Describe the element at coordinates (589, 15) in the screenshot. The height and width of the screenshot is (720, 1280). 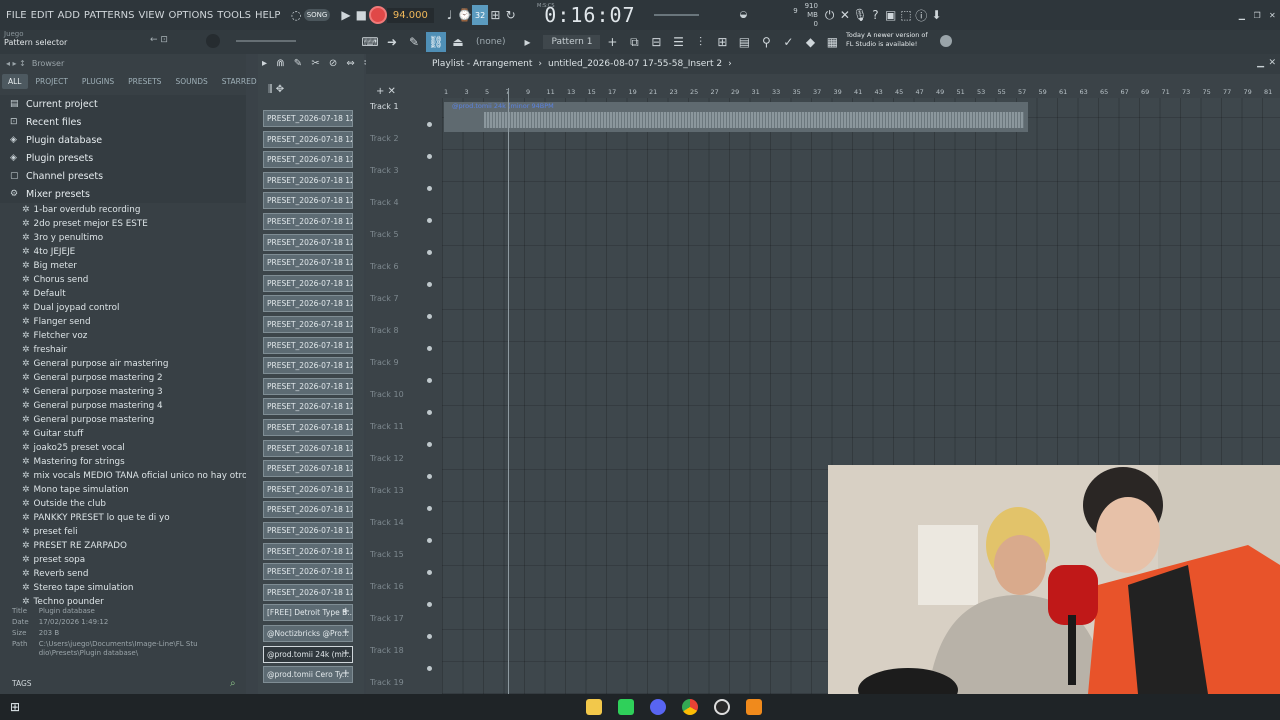
I see `song-time-display: 0:16:07` at that location.